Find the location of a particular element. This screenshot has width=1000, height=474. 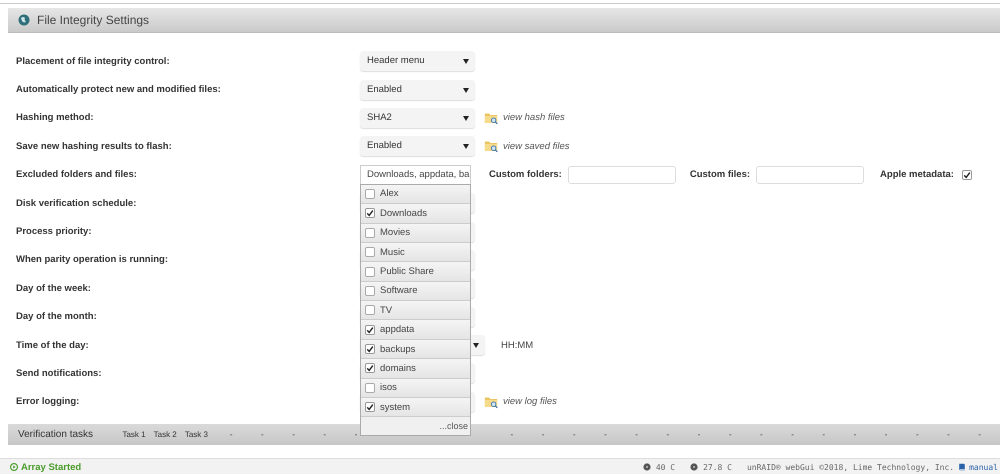

custom-folders-field is located at coordinates (622, 175).